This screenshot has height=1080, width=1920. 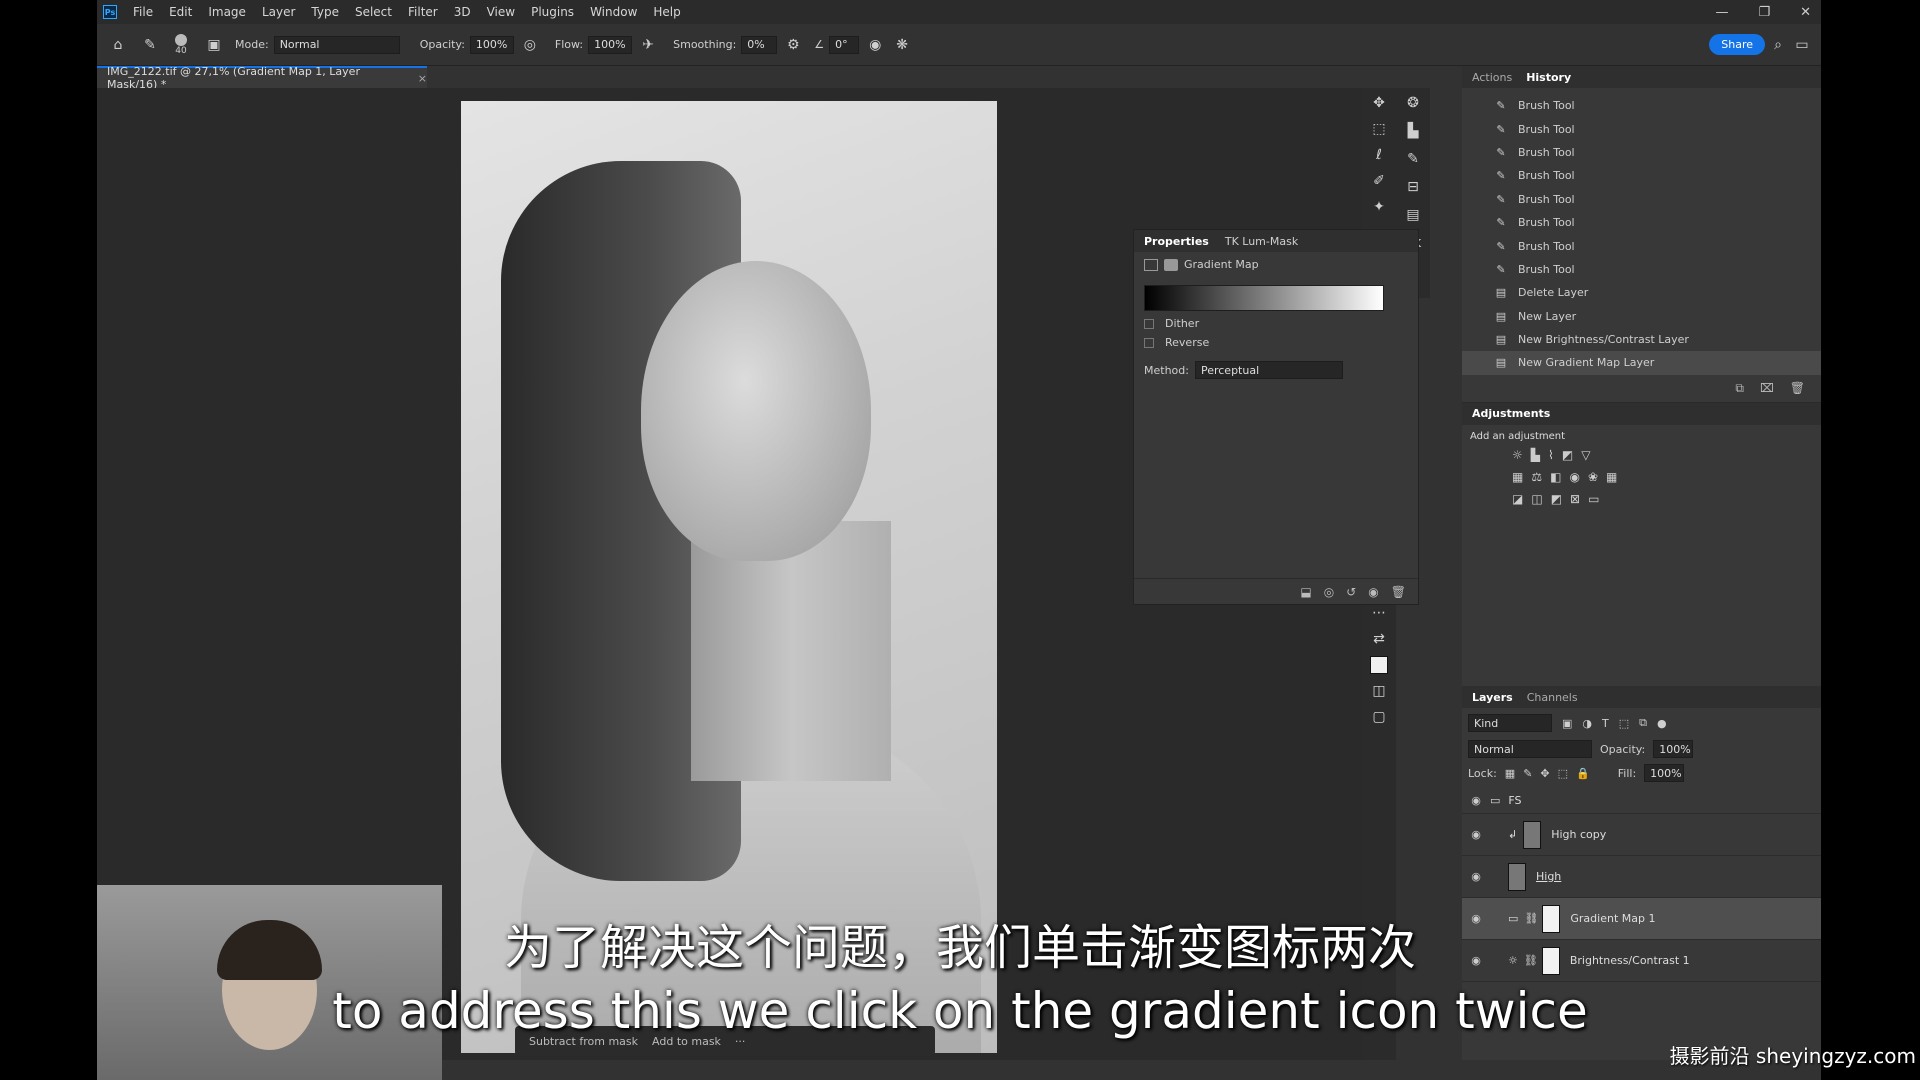 I want to click on histogram-icon: ▙, so click(x=1413, y=131).